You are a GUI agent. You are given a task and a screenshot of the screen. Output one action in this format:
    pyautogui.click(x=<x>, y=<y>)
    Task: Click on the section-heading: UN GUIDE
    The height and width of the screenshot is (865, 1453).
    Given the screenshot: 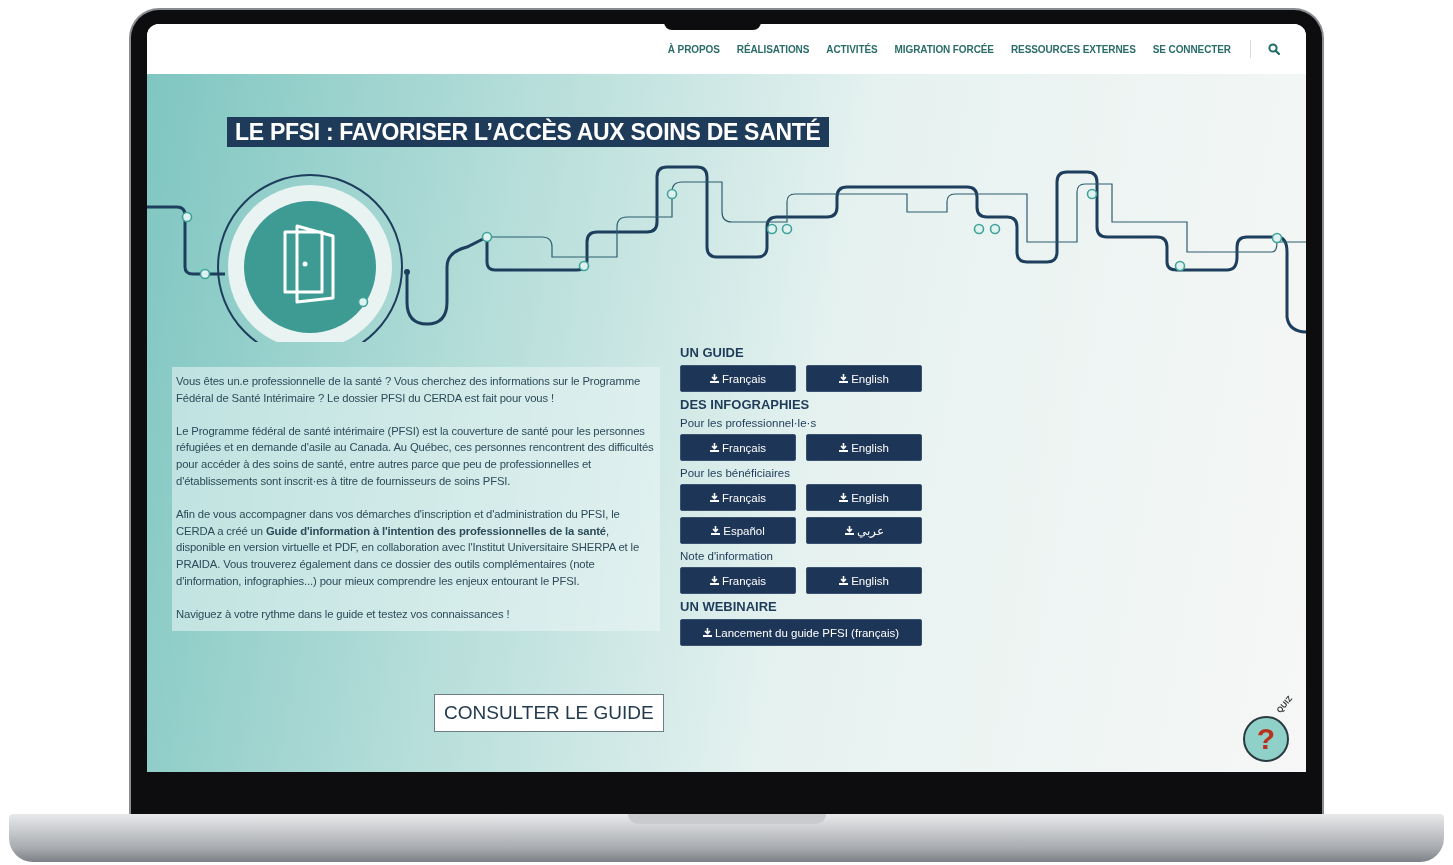 What is the action you would take?
    pyautogui.click(x=712, y=353)
    